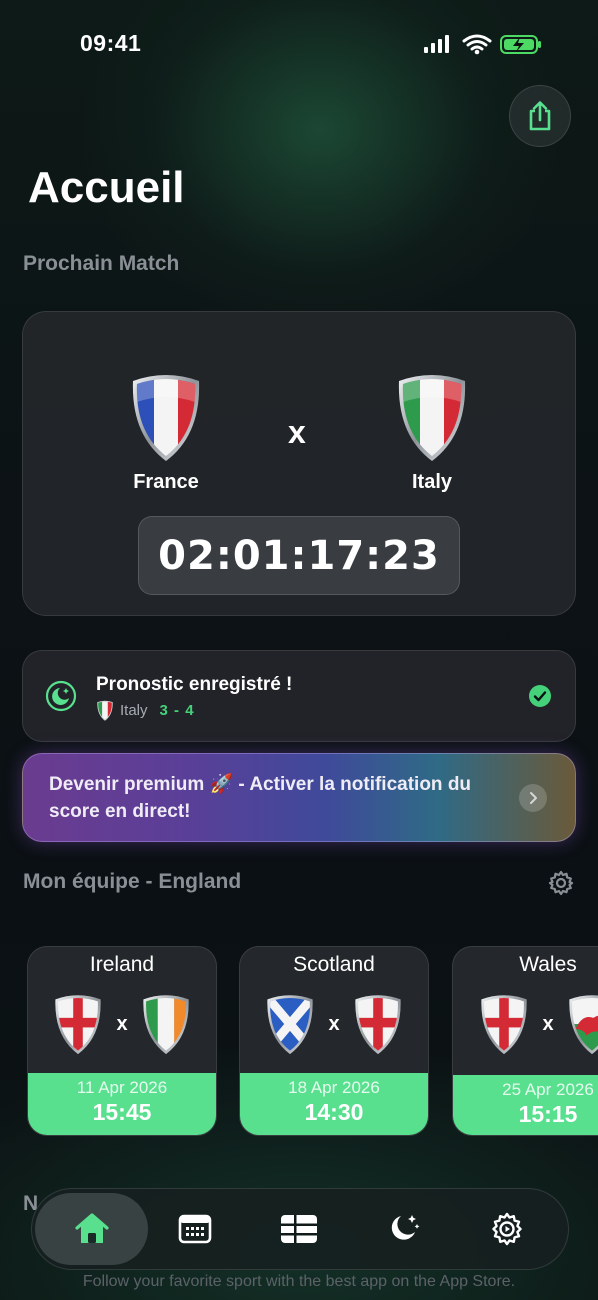 The height and width of the screenshot is (1300, 598). Describe the element at coordinates (436, 44) in the screenshot. I see `signal-icon` at that location.